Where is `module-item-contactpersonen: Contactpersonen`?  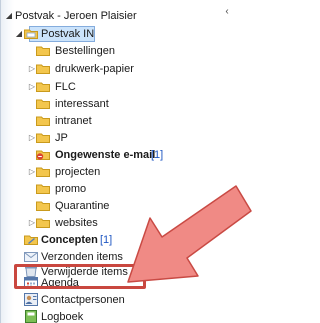
module-item-contactpersonen: Contactpersonen is located at coordinates (100, 300).